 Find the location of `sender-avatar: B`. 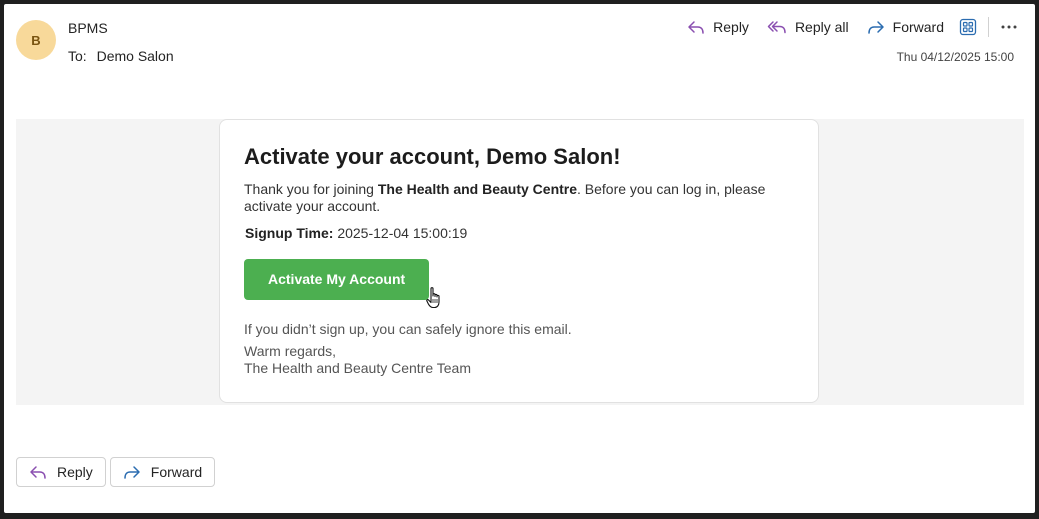

sender-avatar: B is located at coordinates (36, 40).